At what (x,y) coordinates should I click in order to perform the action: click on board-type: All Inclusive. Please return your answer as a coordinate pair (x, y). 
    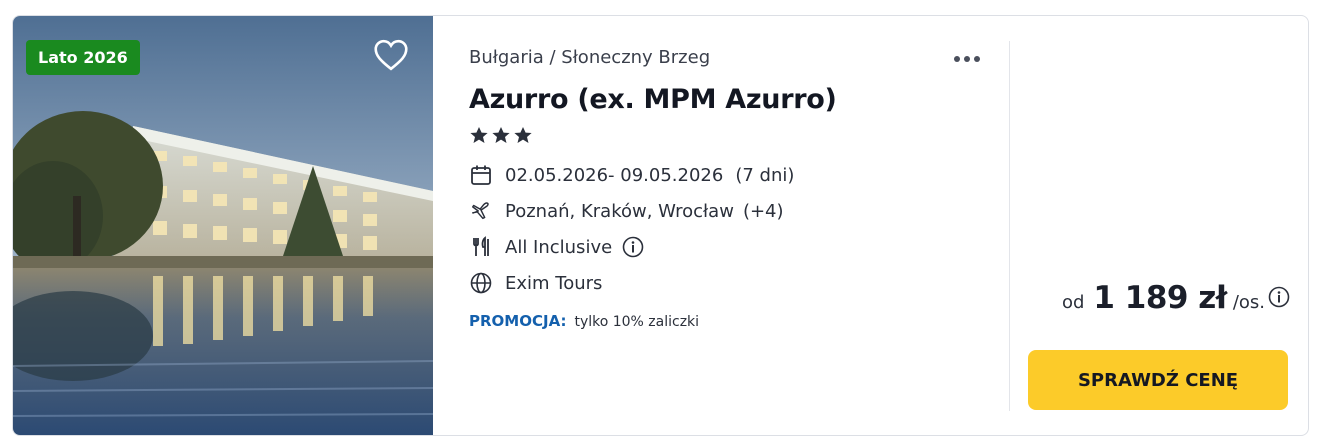
    Looking at the image, I should click on (559, 247).